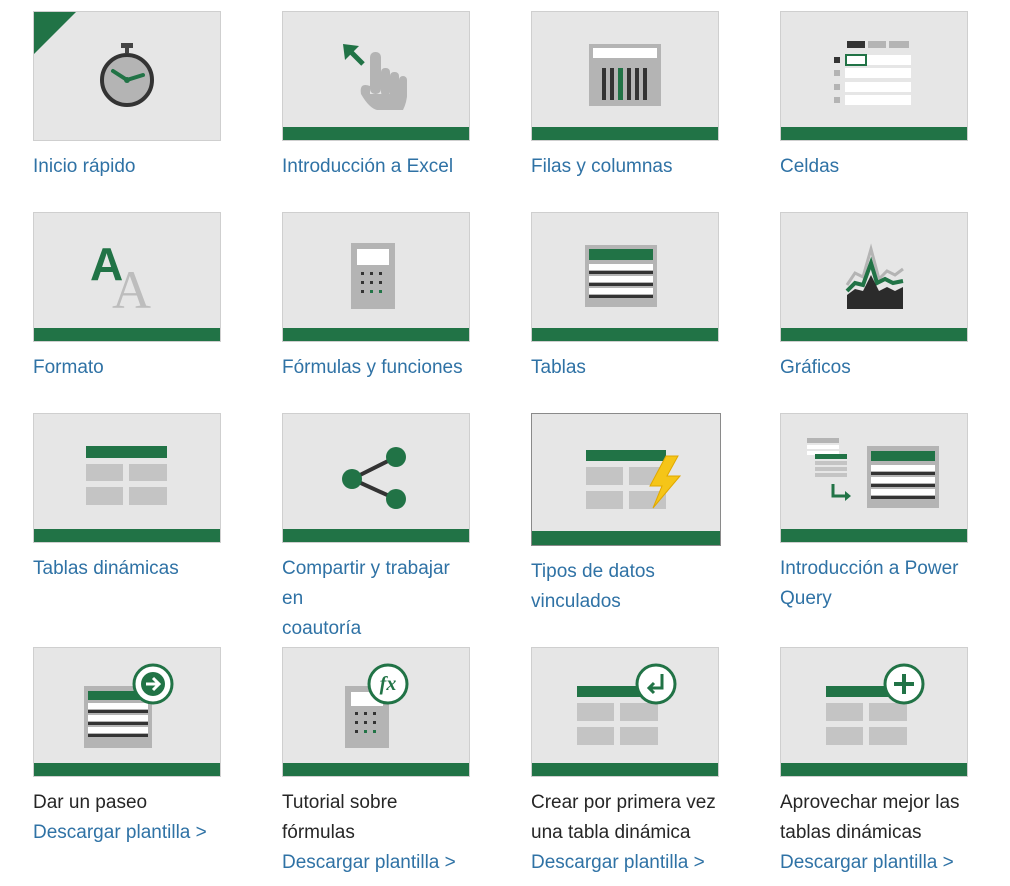  Describe the element at coordinates (340, 817) in the screenshot. I see `tile-title: Tutorial sobre fórmulas` at that location.